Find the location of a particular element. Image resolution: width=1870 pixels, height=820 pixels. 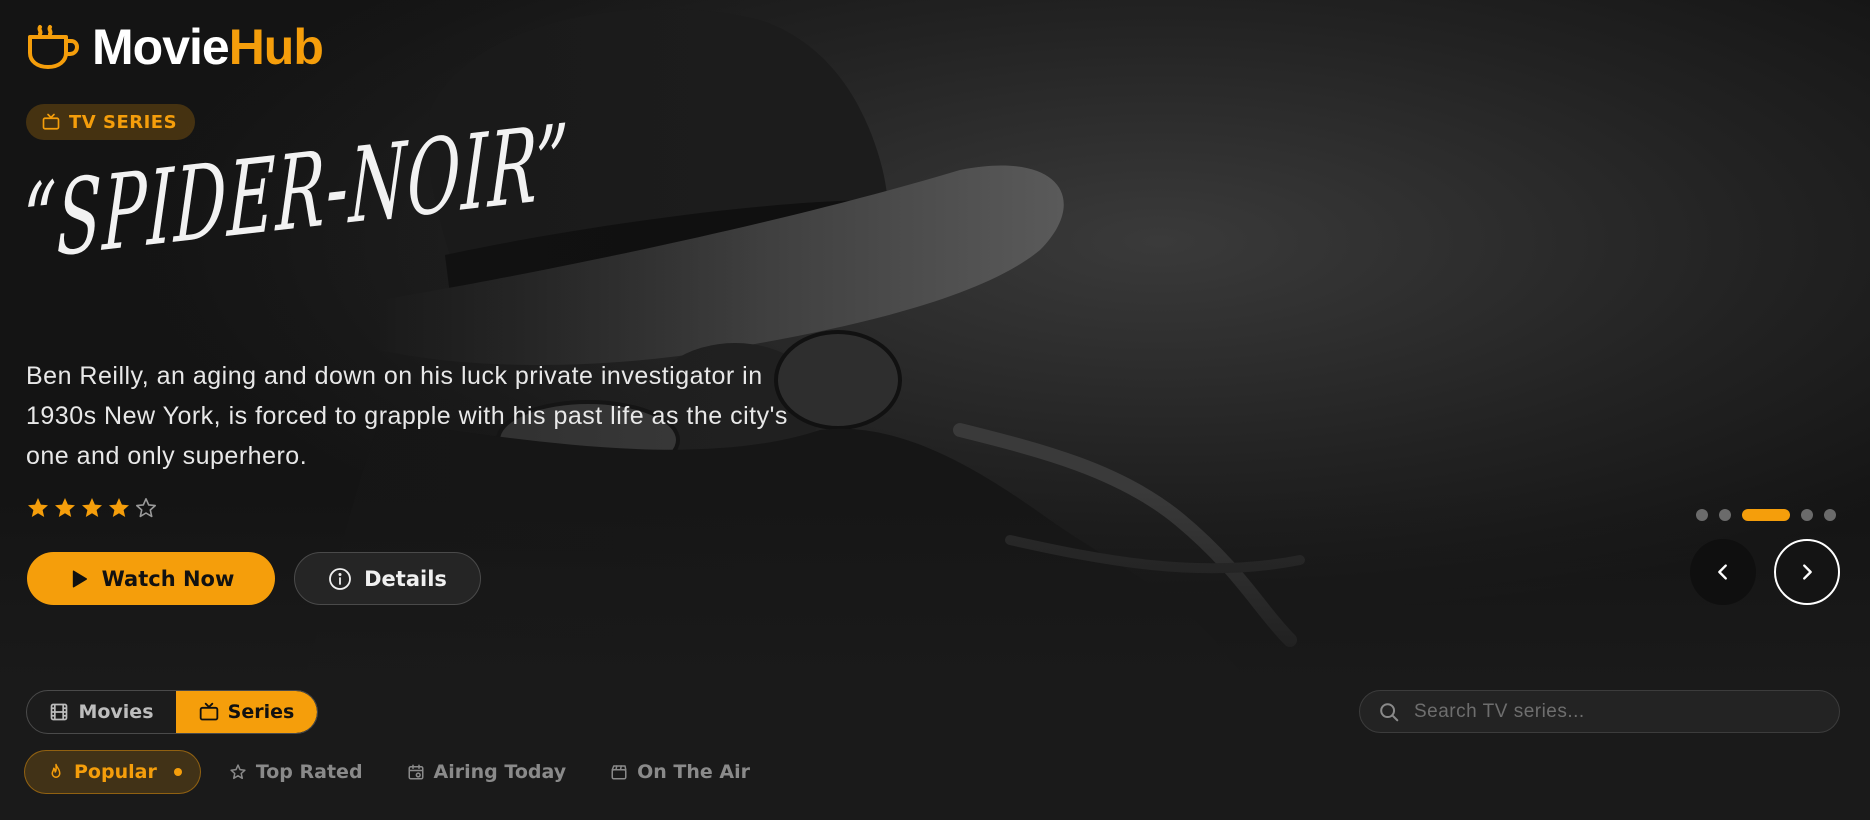

slide-dot-active is located at coordinates (1766, 515).